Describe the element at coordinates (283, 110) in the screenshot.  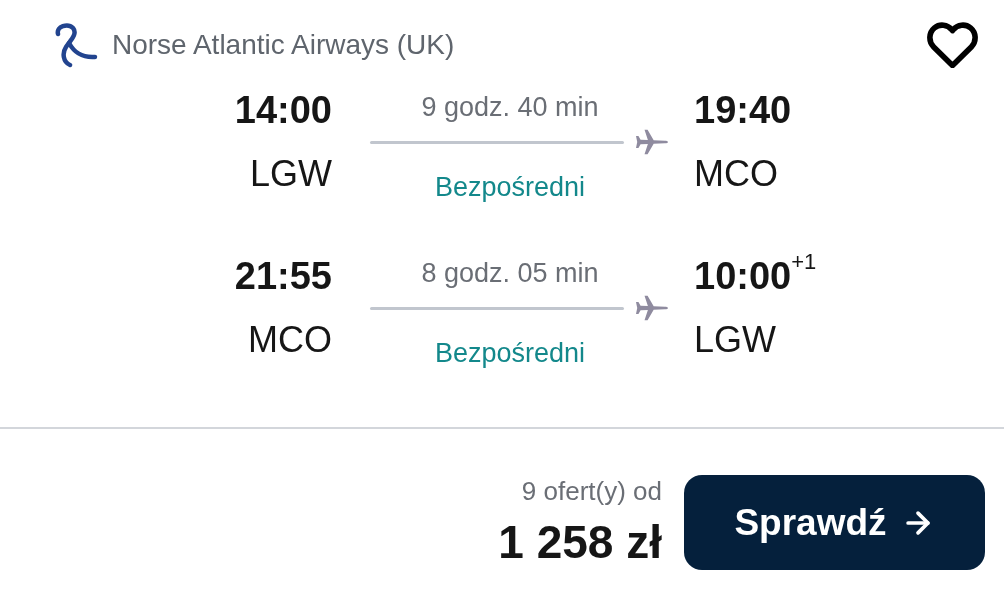
I see `departure-time: 14:00` at that location.